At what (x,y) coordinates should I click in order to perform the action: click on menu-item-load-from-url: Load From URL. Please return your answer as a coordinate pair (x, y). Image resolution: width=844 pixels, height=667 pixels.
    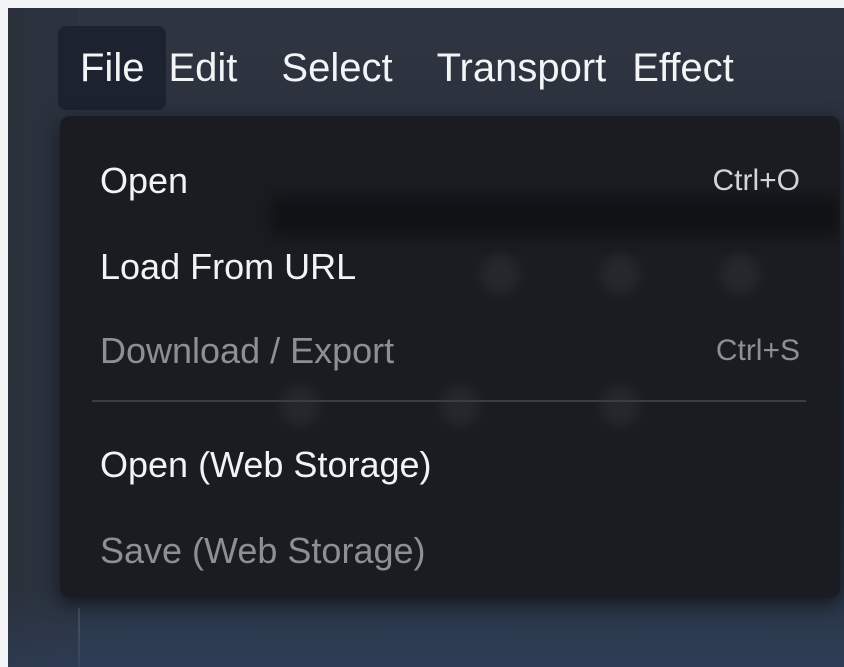
    Looking at the image, I should click on (450, 267).